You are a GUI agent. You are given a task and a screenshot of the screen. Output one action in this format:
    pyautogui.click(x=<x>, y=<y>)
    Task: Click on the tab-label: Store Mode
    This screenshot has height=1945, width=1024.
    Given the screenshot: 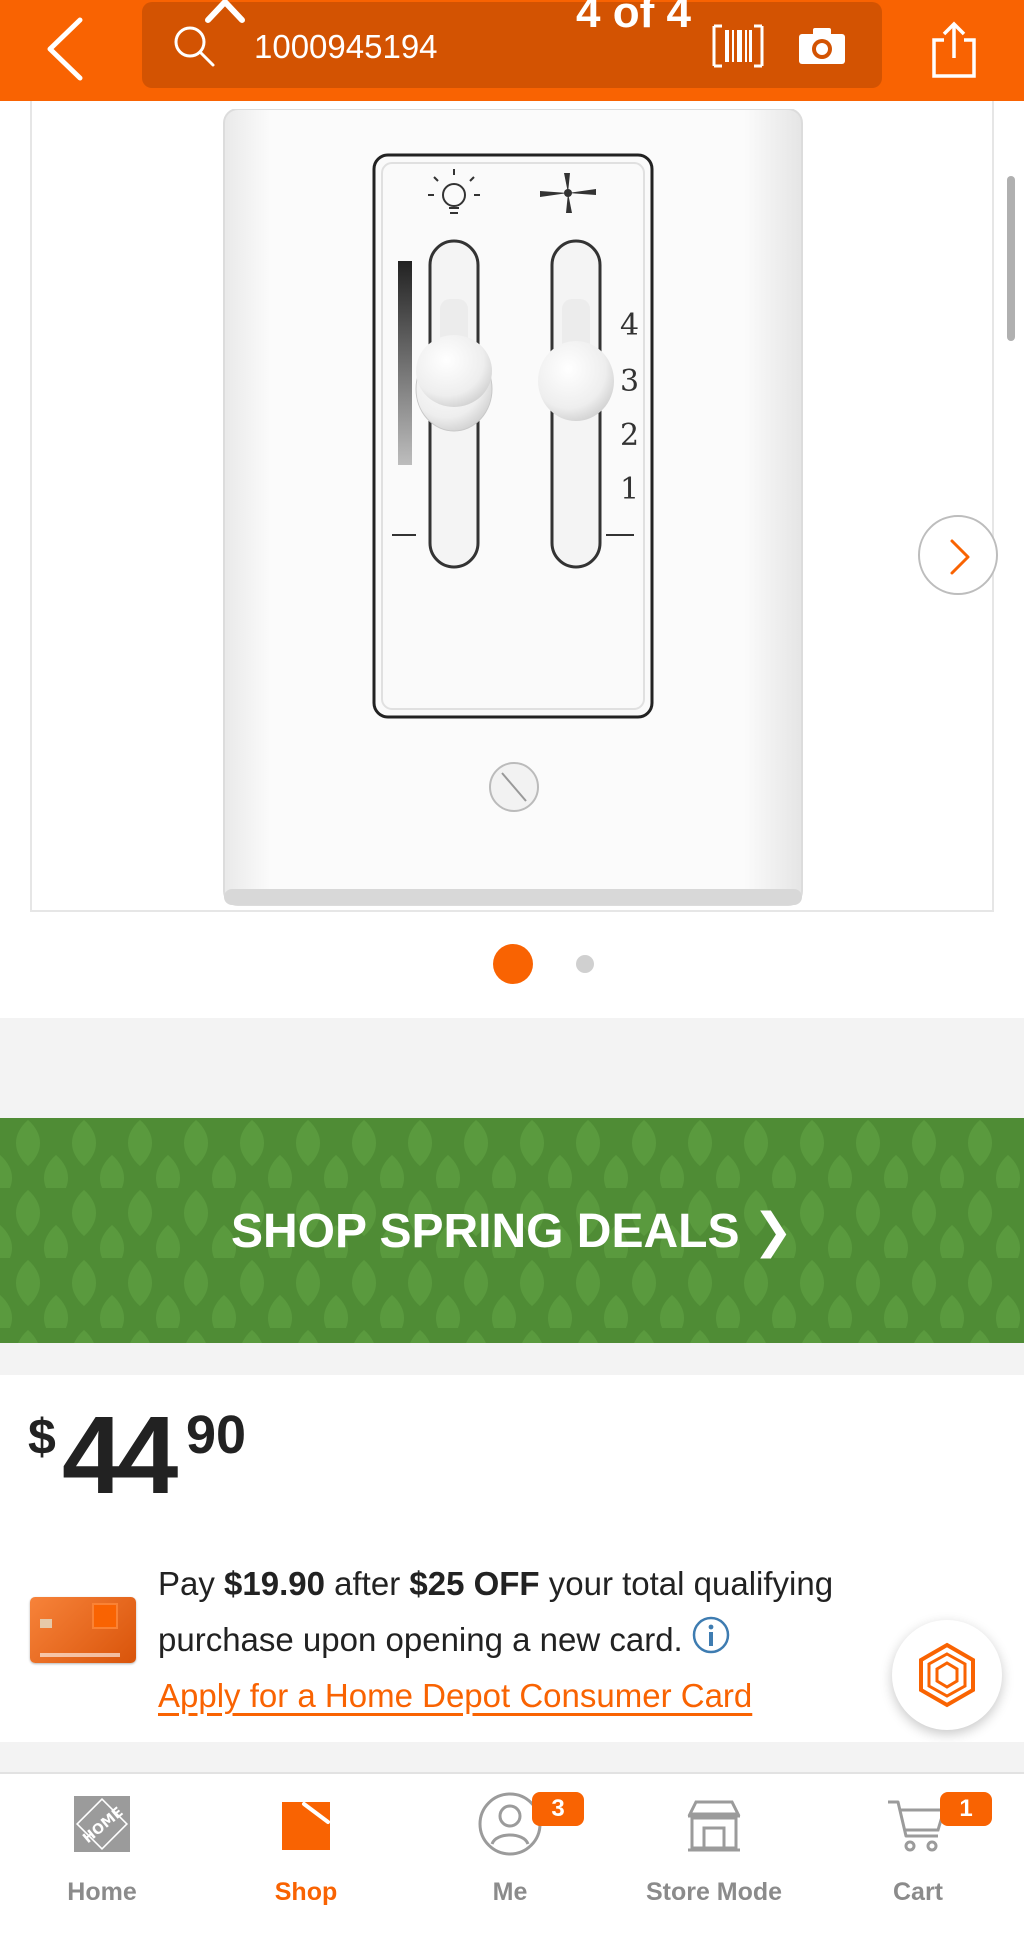 What is the action you would take?
    pyautogui.click(x=714, y=1892)
    